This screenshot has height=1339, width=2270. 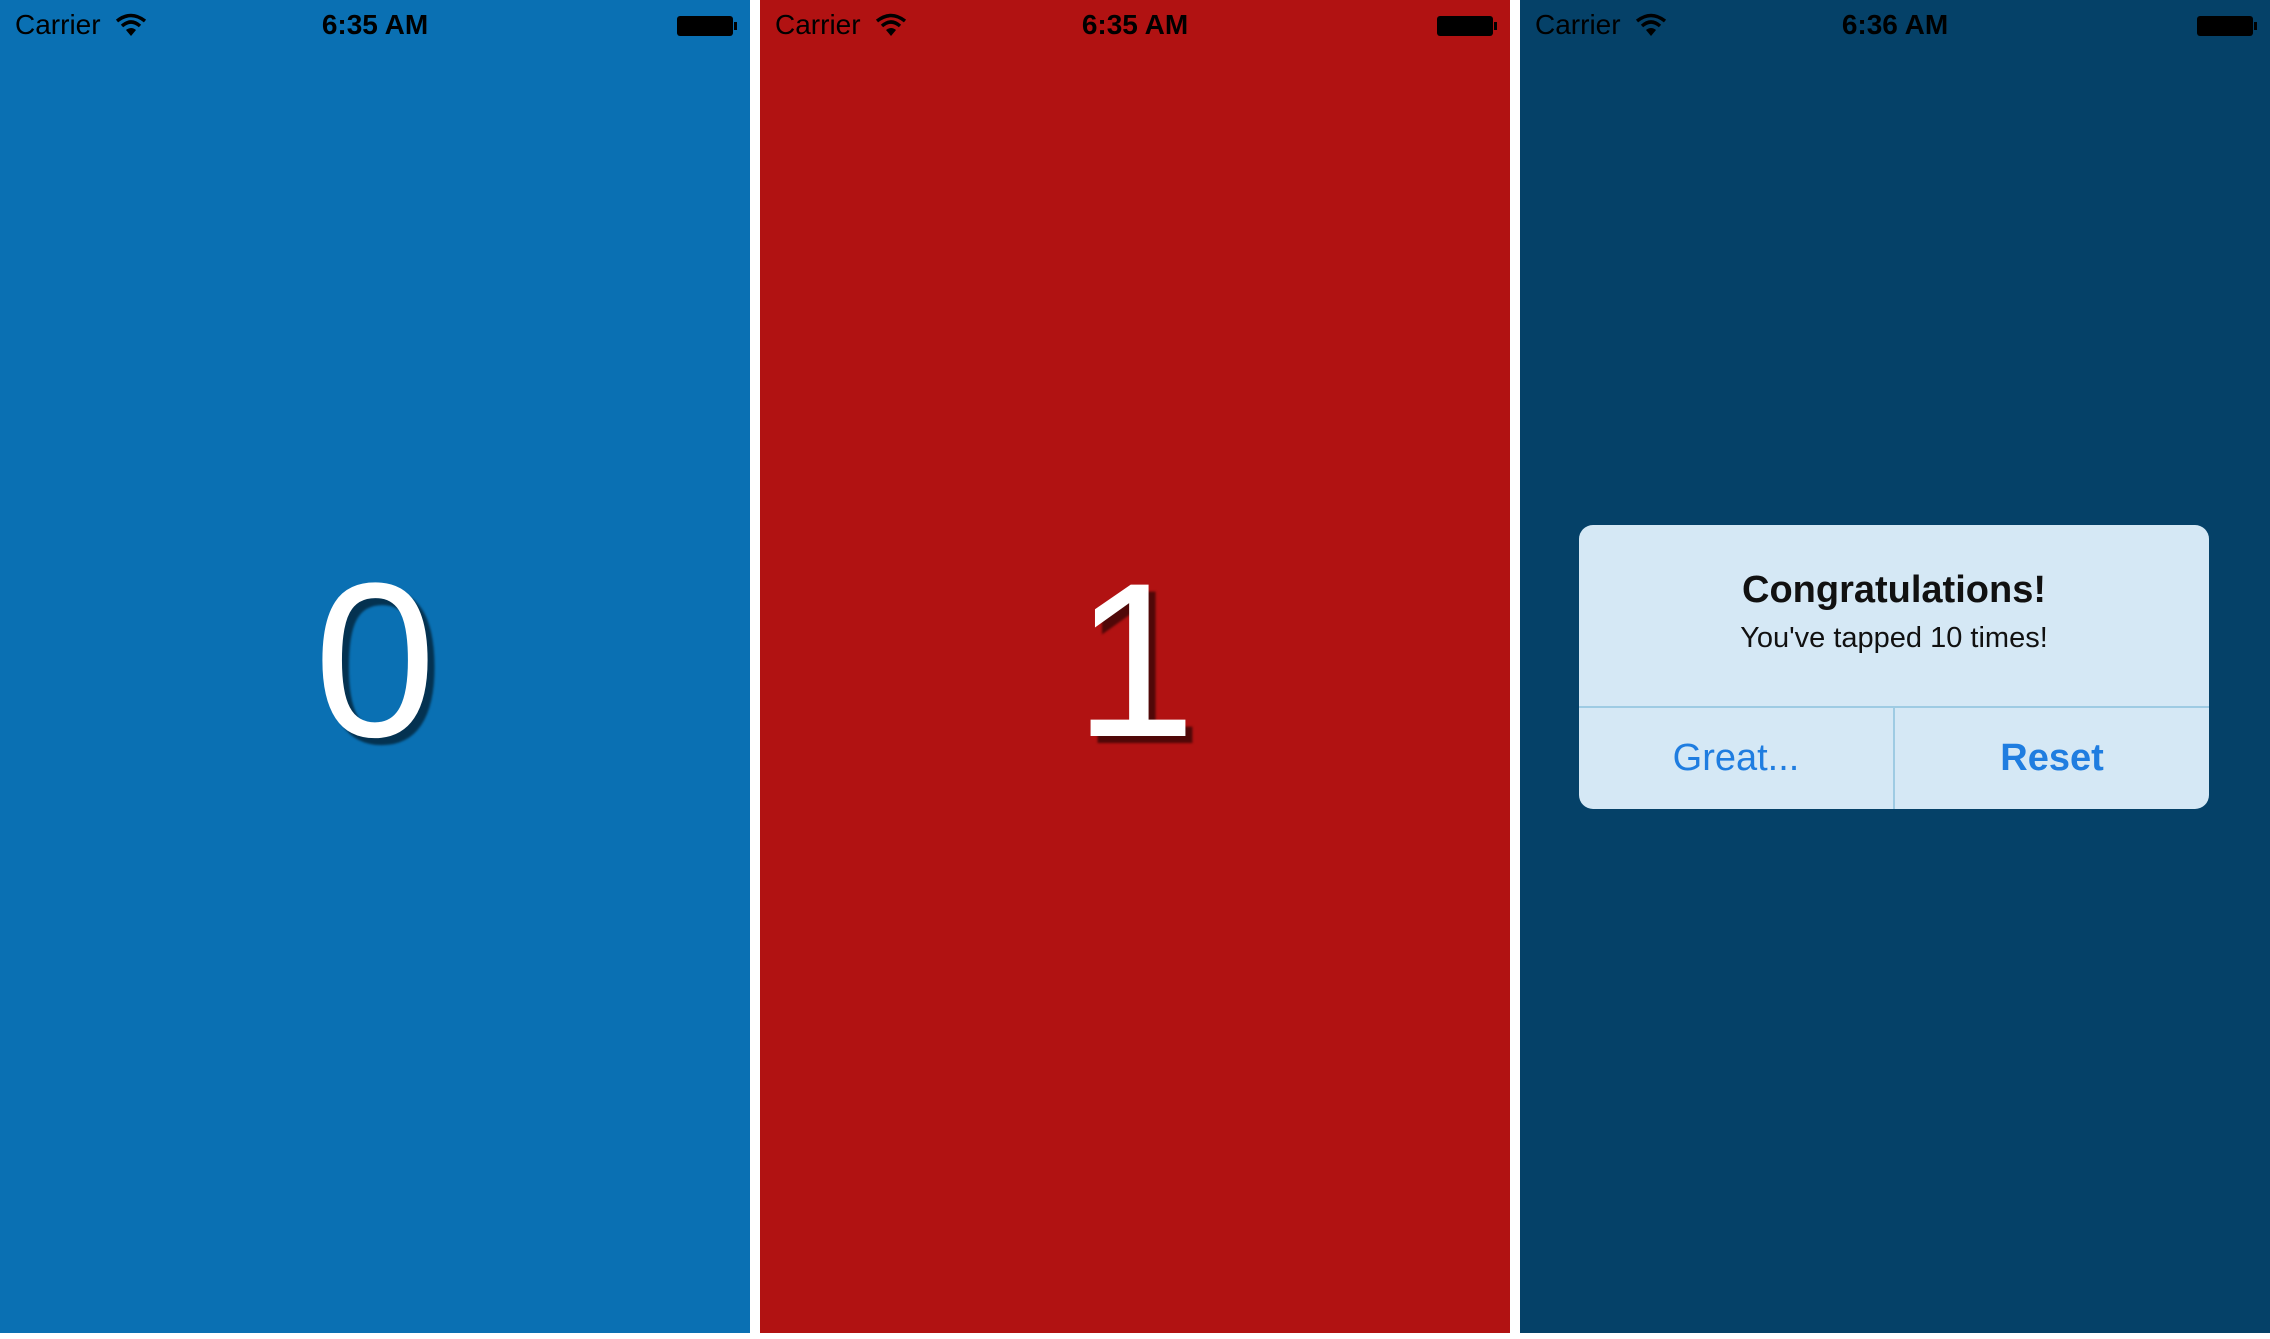 What do you see at coordinates (1135, 660) in the screenshot?
I see `tap-counter: 1` at bounding box center [1135, 660].